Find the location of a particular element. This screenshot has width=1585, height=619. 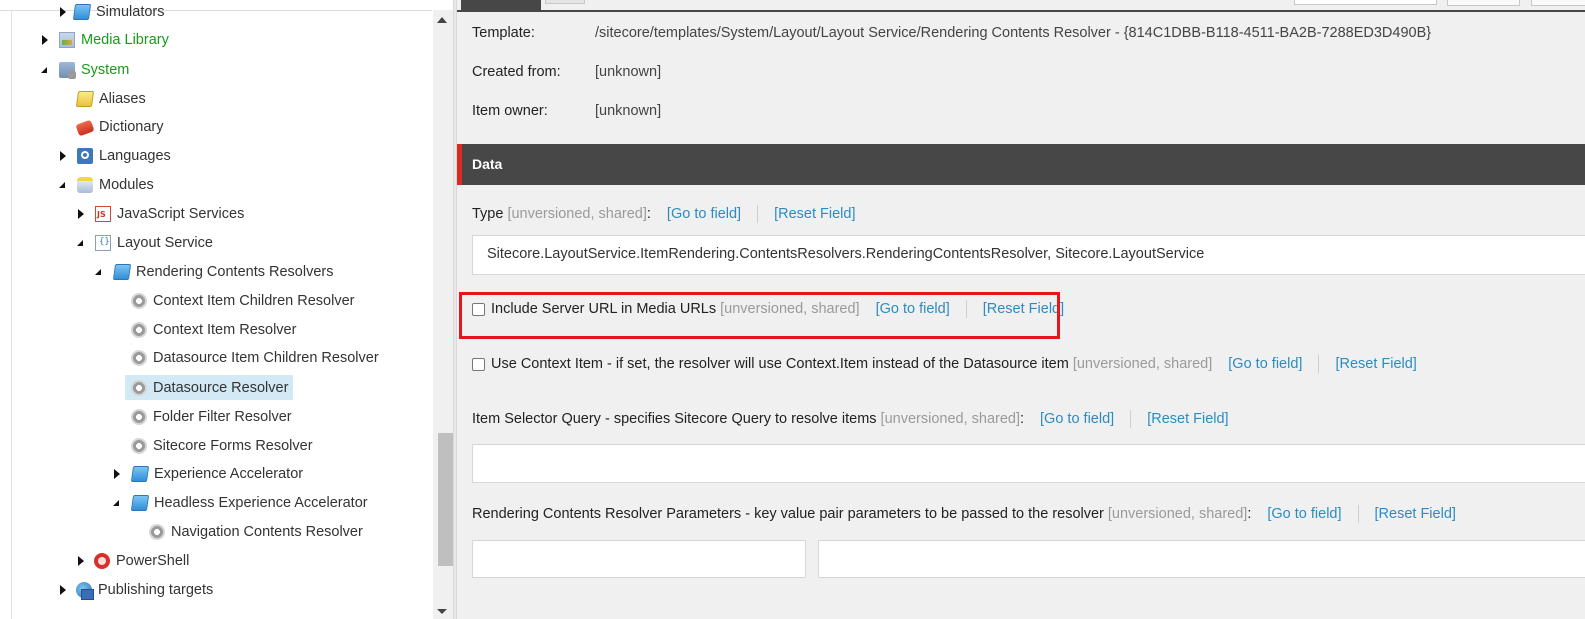

tree-node-datasource-item-children-resolver: Datasource Item Children Resolver is located at coordinates (255, 358).